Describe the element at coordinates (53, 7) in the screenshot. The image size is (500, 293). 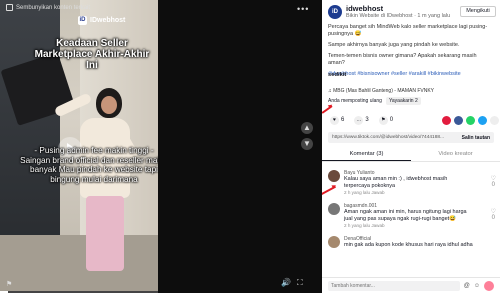
I see `hide-related-label: Sembunyikan konten terkait` at that location.